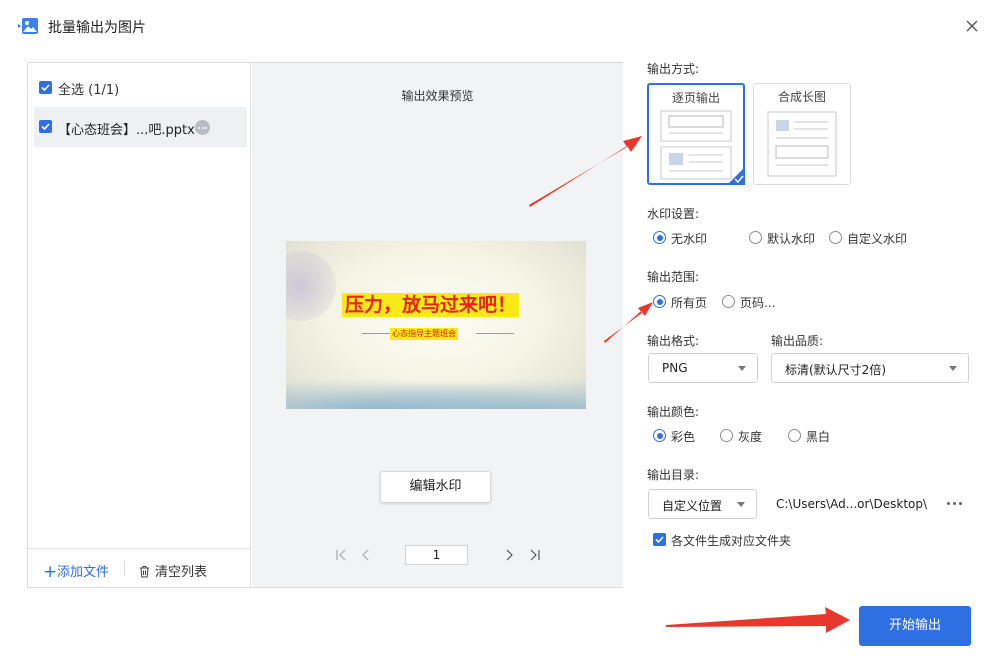  I want to click on dialog-title: 批量输出为图片, so click(97, 28).